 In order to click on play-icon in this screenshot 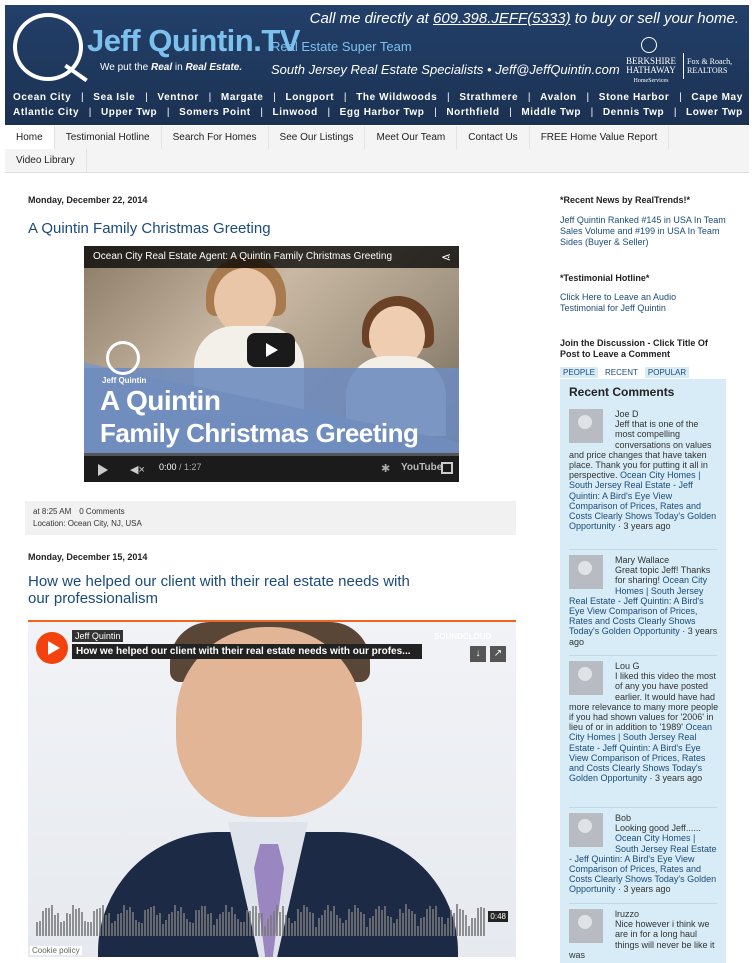, I will do `click(103, 470)`.